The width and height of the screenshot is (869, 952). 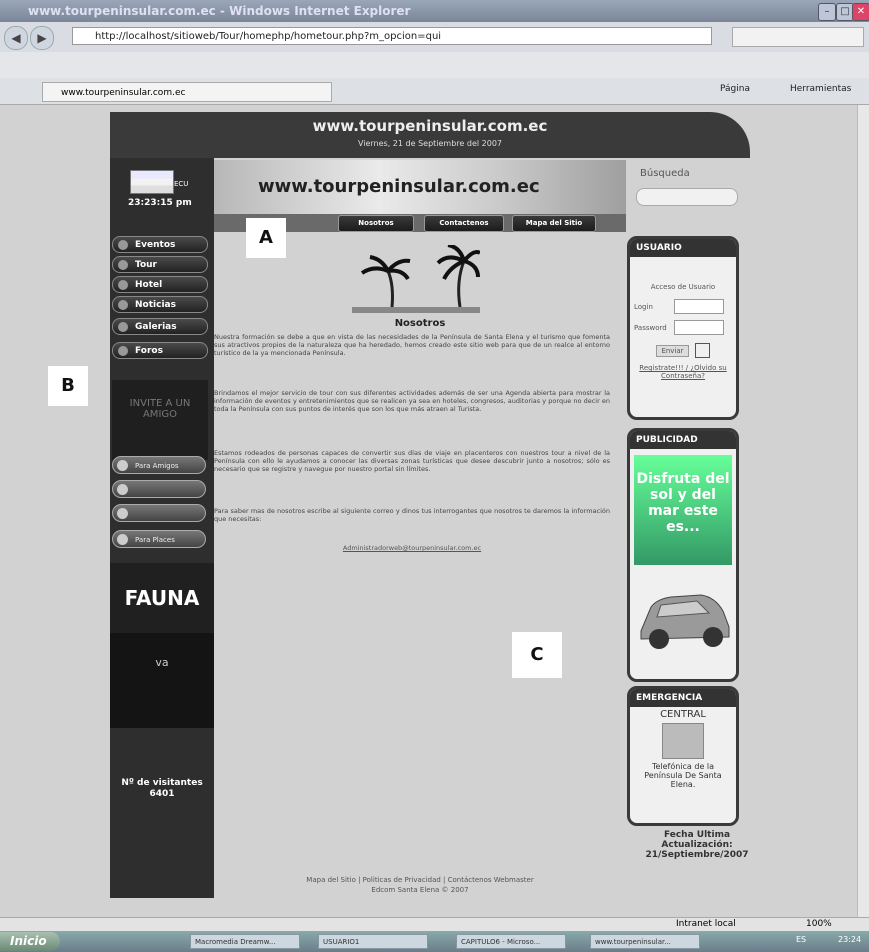 What do you see at coordinates (160, 420) in the screenshot?
I see `invite-friend-box: INVITE A UN AMIGO` at bounding box center [160, 420].